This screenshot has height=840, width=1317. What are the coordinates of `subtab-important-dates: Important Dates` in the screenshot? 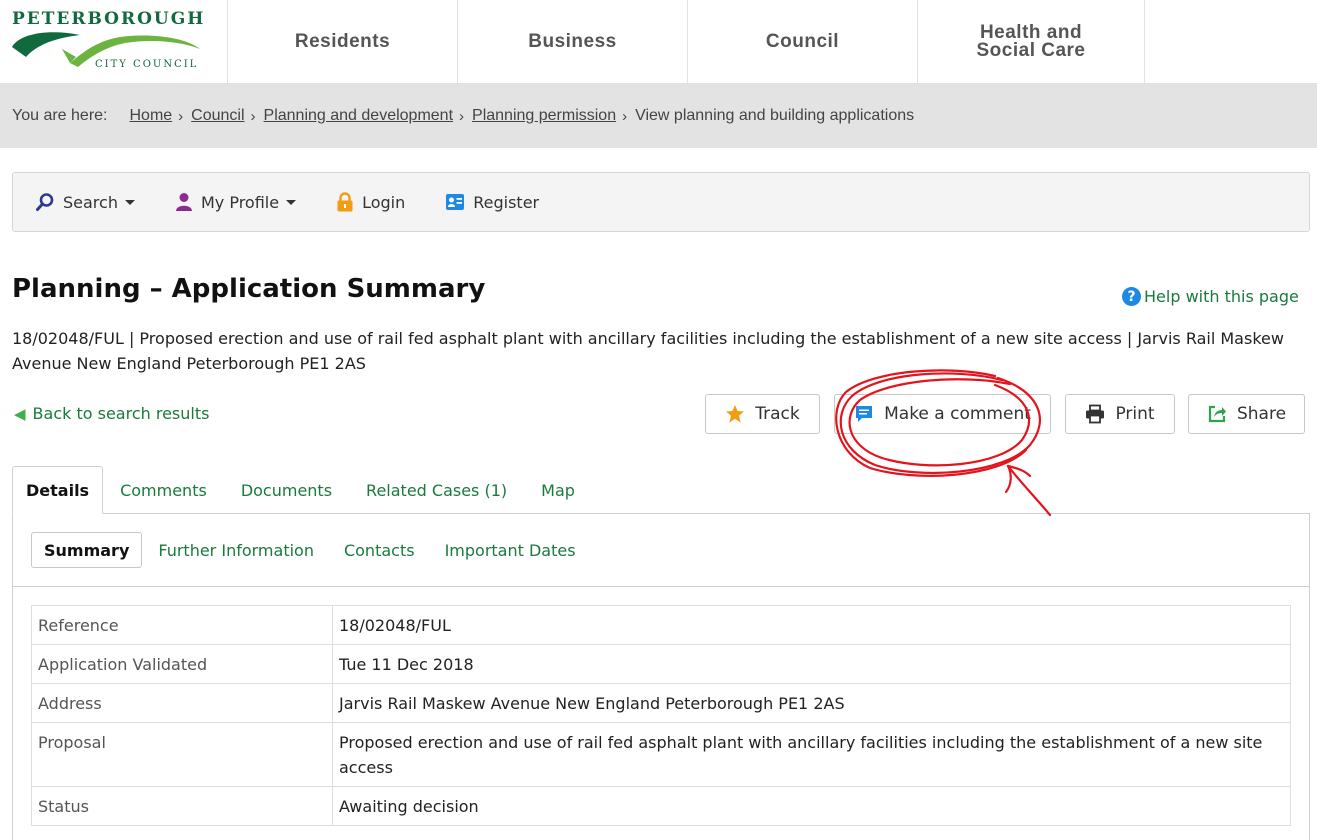 It's located at (510, 550).